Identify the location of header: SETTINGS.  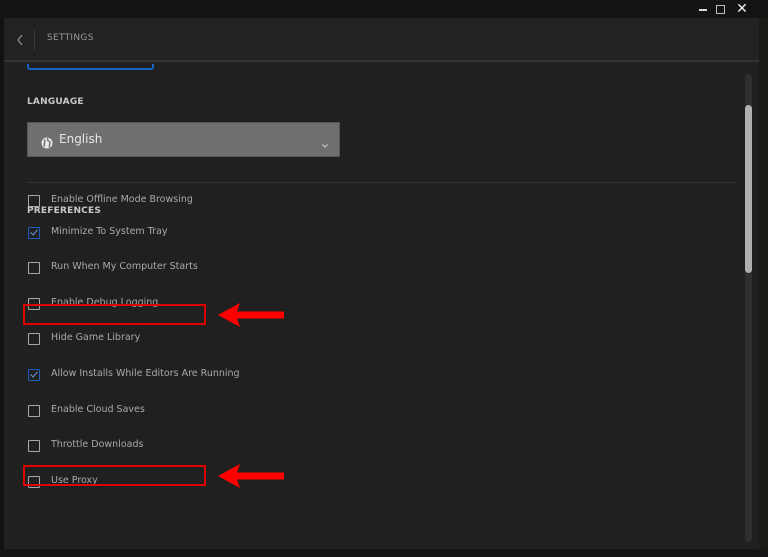
(381, 40).